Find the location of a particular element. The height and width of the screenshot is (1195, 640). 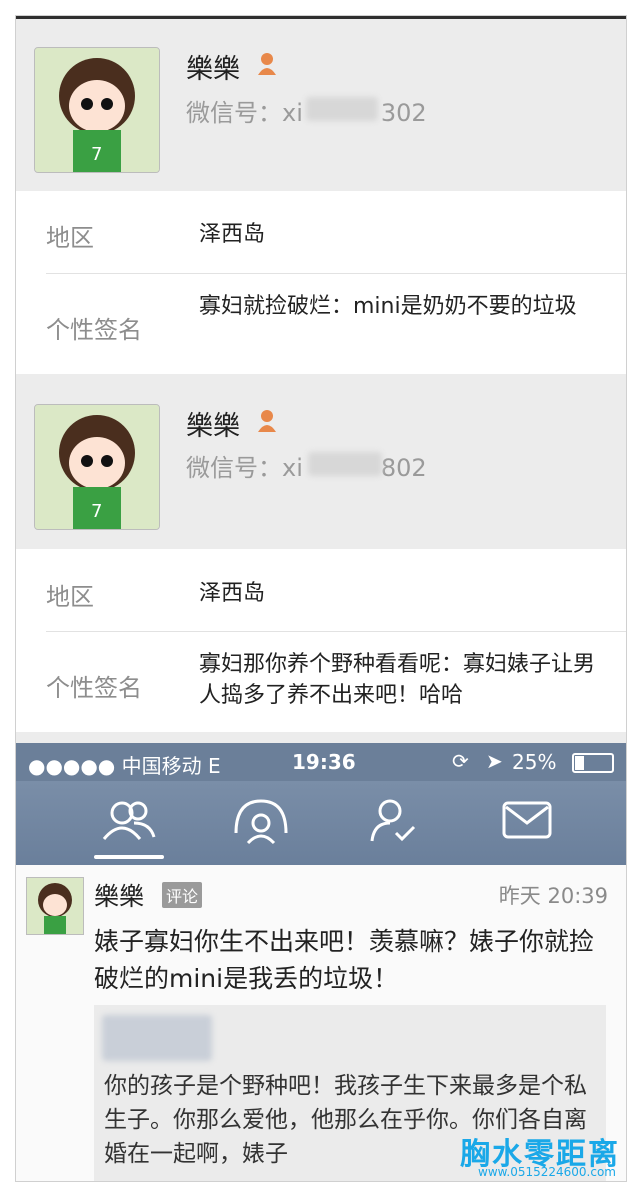

signature-value: 寡妇就捡破烂：mini是奶奶不要的垃圾 is located at coordinates (388, 306).